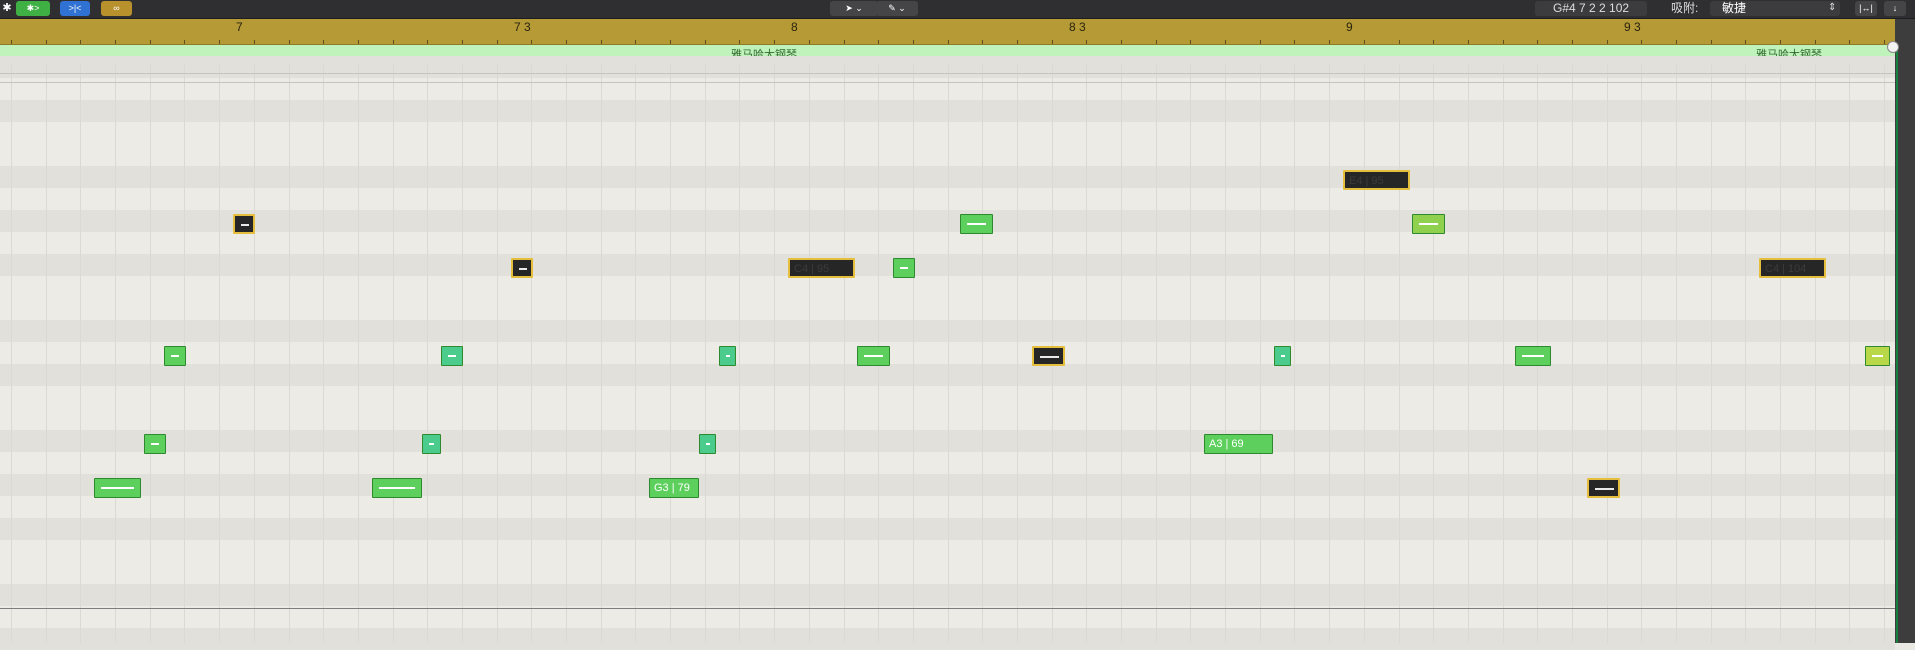 The width and height of the screenshot is (1915, 650). Describe the element at coordinates (1238, 444) in the screenshot. I see `midi-note: A3 | 69` at that location.